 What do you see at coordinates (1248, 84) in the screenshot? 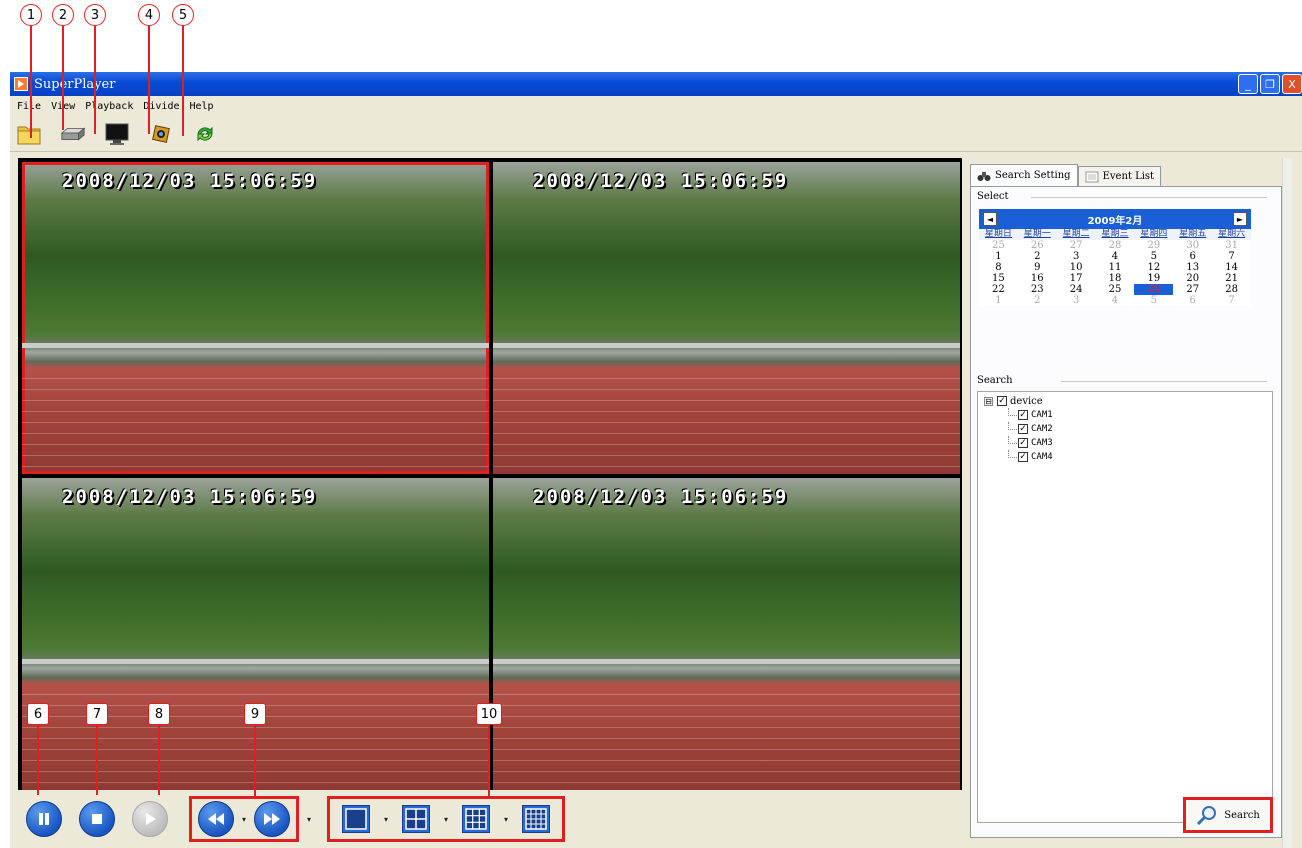
I see `minimize-button: _` at bounding box center [1248, 84].